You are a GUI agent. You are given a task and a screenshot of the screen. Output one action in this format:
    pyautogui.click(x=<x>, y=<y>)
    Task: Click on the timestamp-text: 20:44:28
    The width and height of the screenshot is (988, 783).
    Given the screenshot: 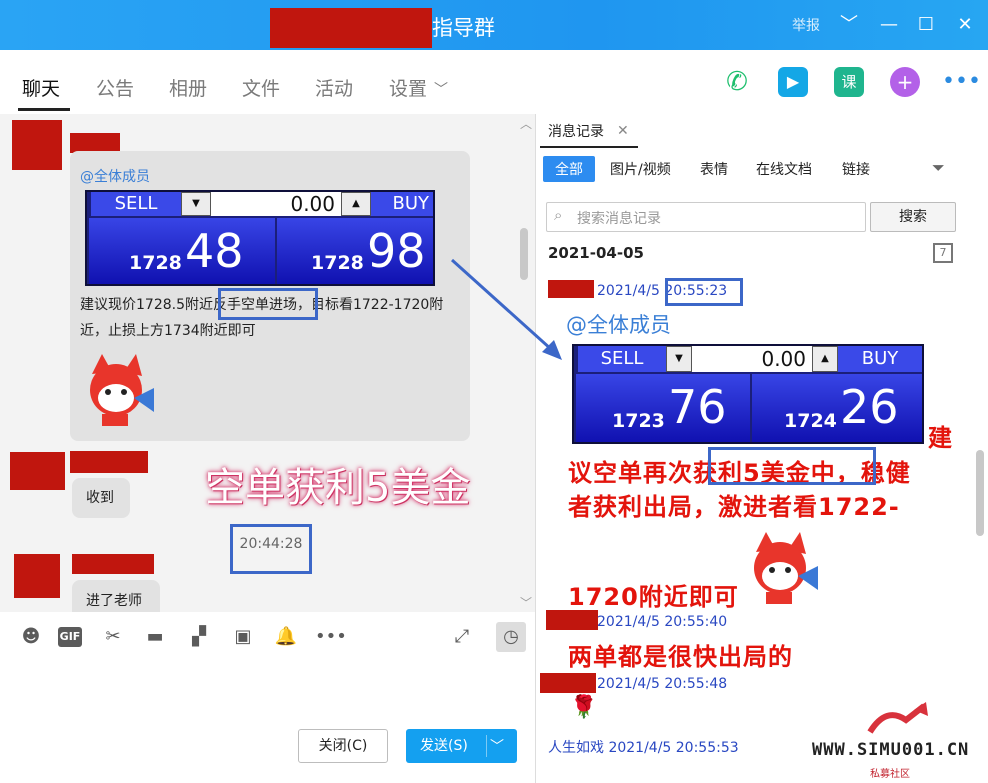 What is the action you would take?
    pyautogui.click(x=271, y=544)
    